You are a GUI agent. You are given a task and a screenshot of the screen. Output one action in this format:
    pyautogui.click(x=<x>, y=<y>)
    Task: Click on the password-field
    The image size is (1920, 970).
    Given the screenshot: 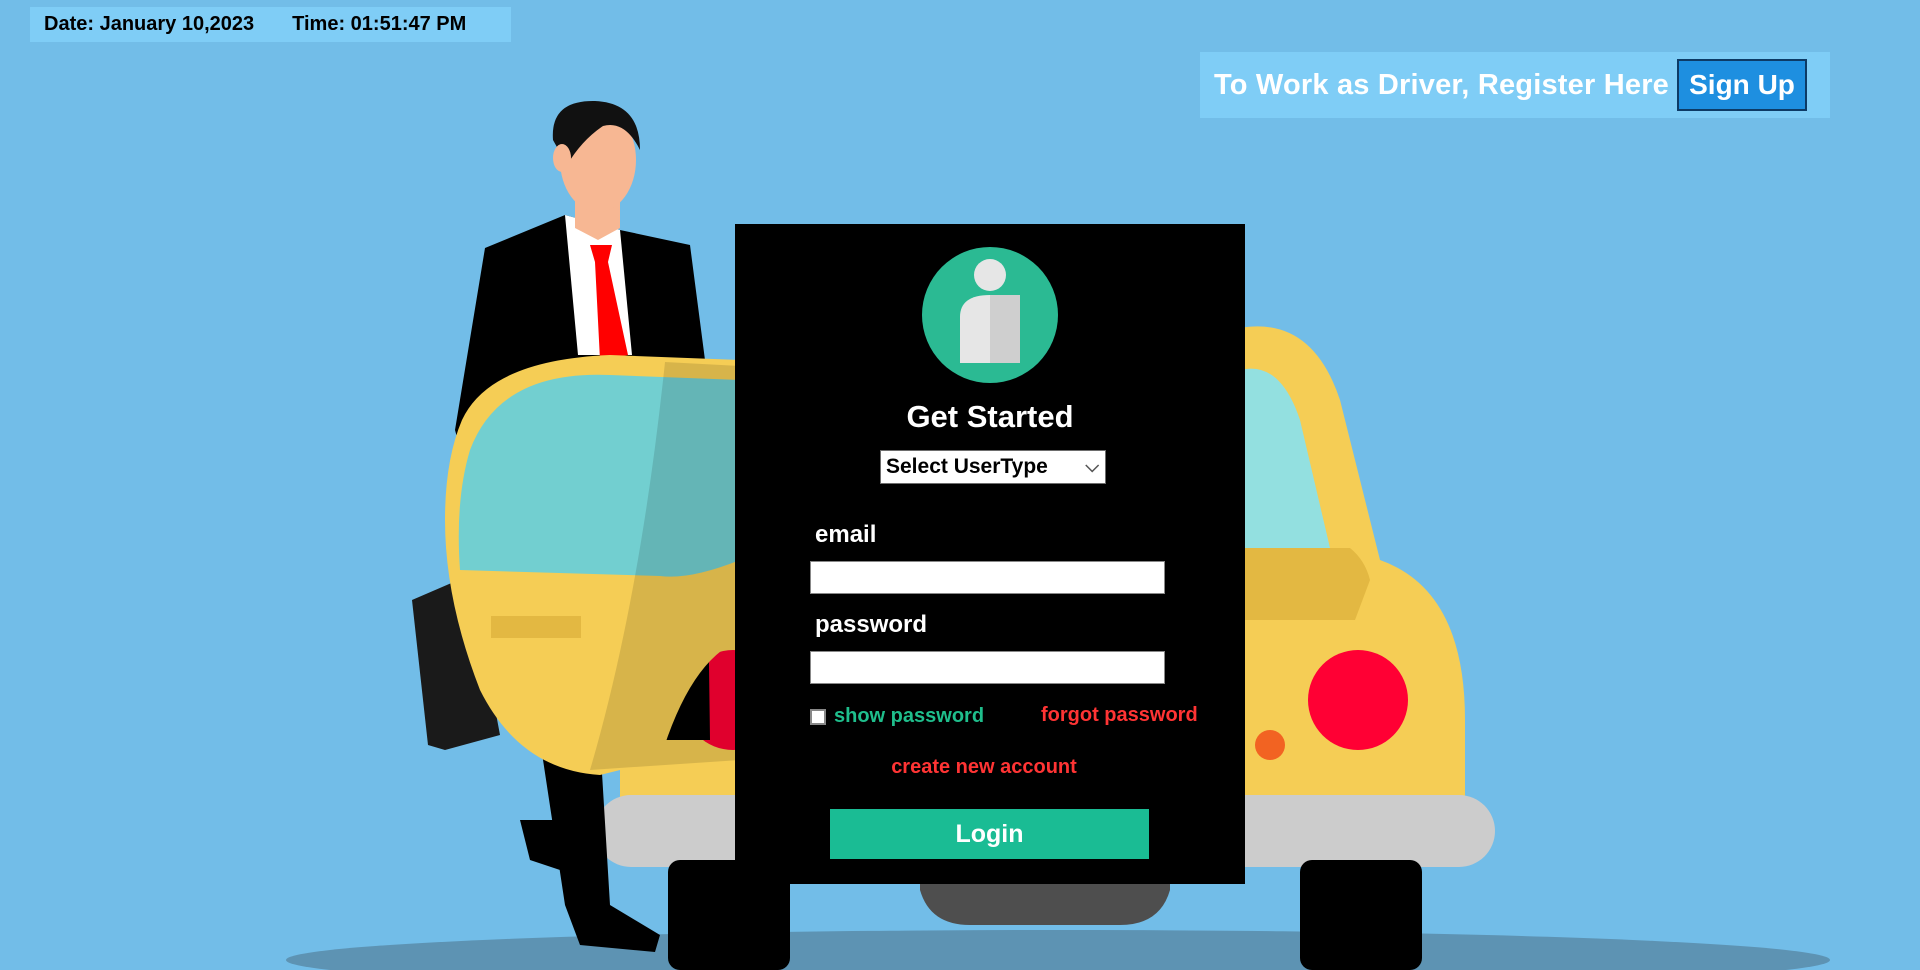 What is the action you would take?
    pyautogui.click(x=987, y=667)
    